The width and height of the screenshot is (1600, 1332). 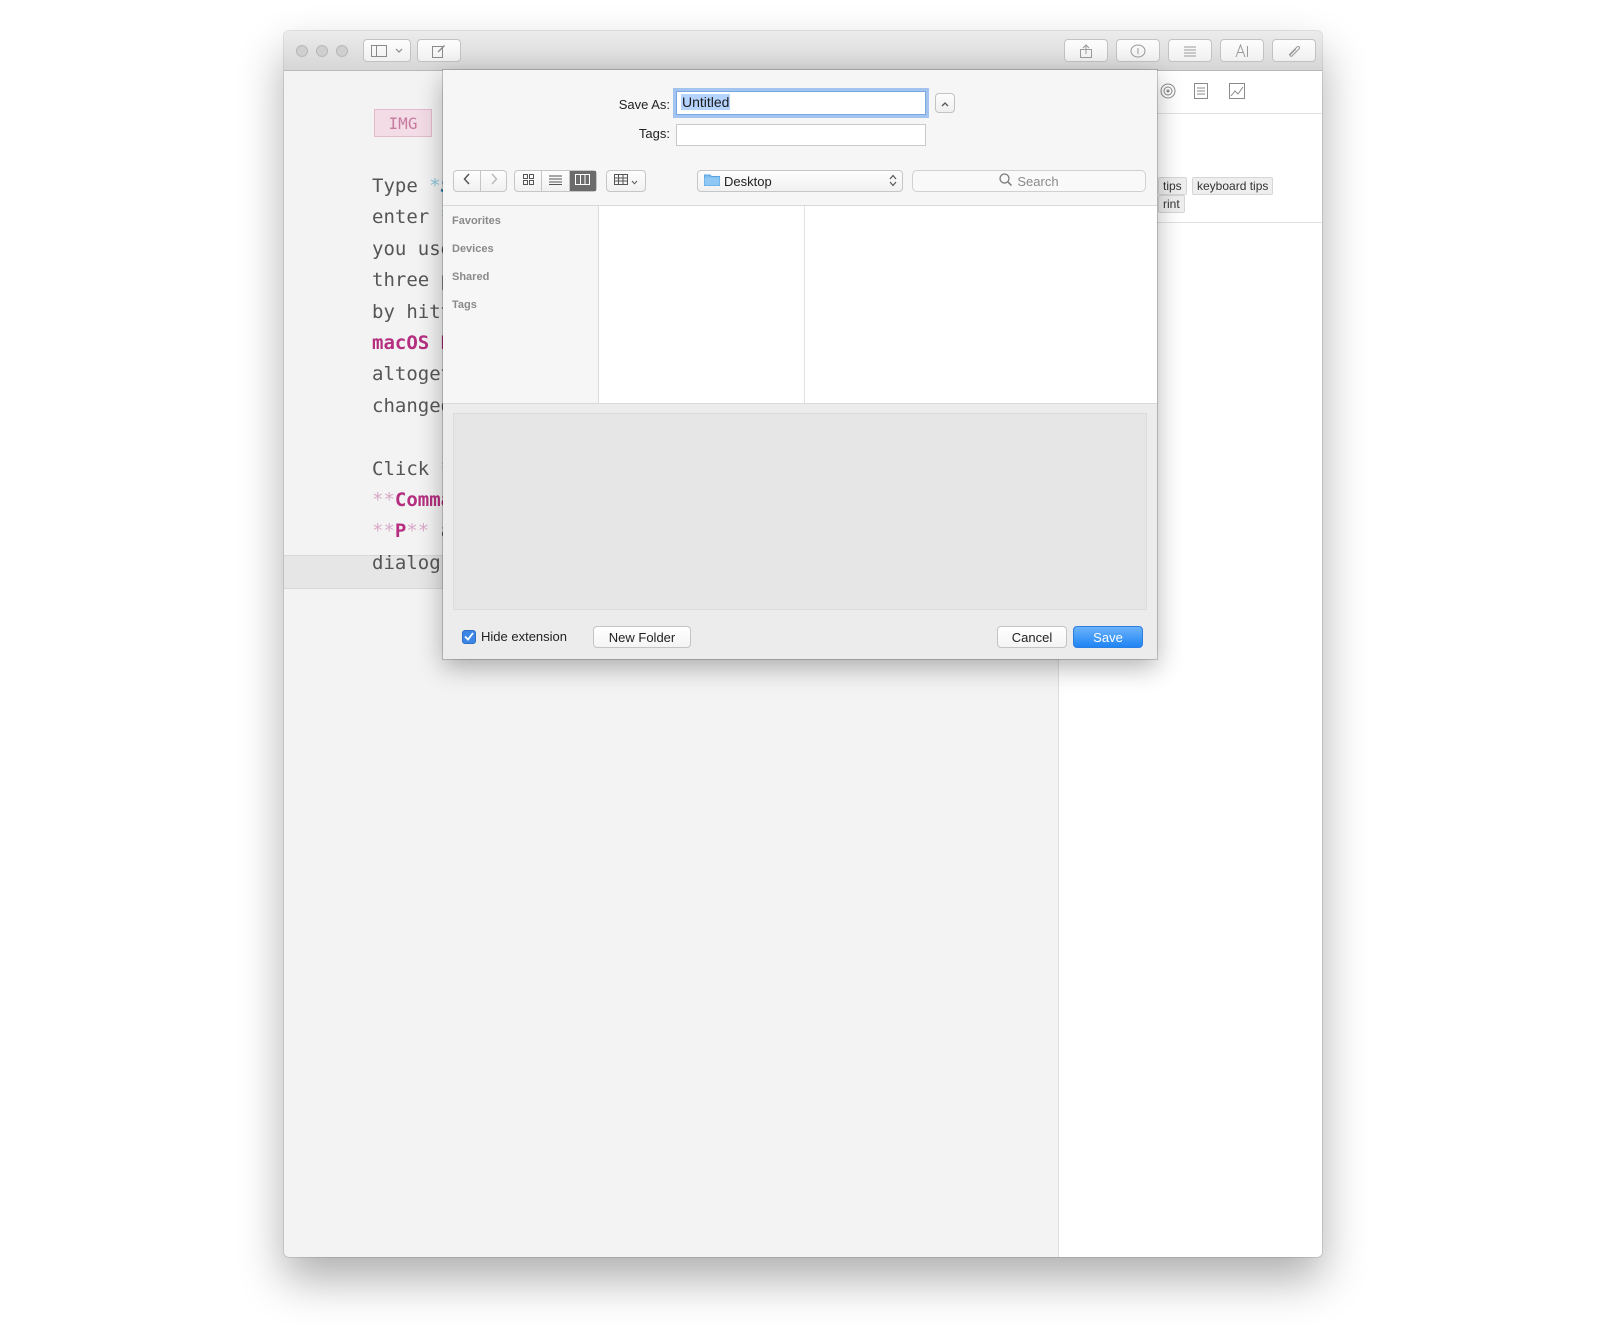 I want to click on document-icon, so click(x=1201, y=93).